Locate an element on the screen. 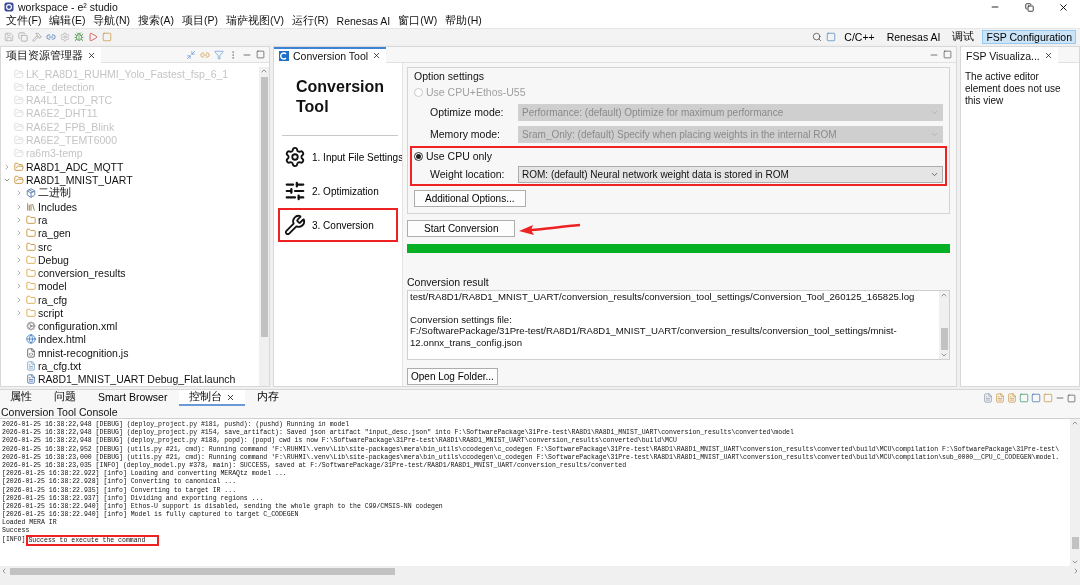 This screenshot has width=1080, height=585. result-text: 12.onnx_trans_config.json is located at coordinates (466, 342).